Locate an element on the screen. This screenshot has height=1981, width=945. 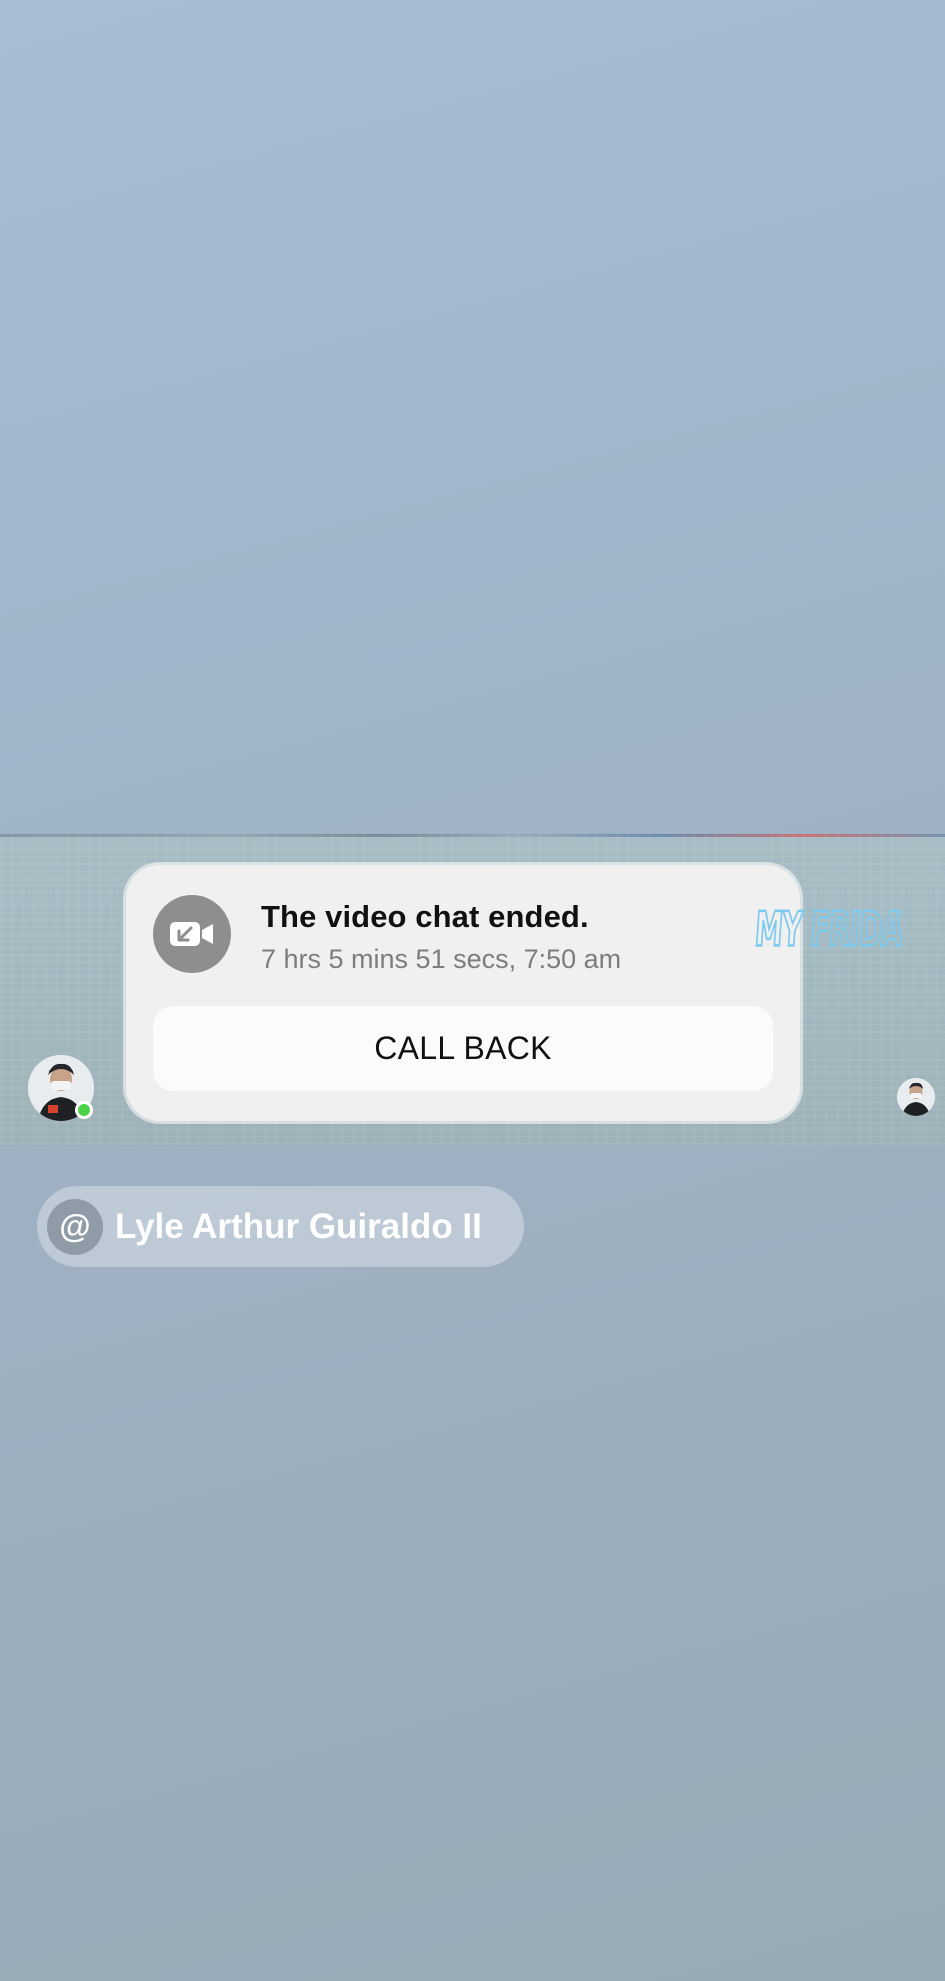
my-friday-sticker: MY FRIDAY is located at coordinates (827, 930).